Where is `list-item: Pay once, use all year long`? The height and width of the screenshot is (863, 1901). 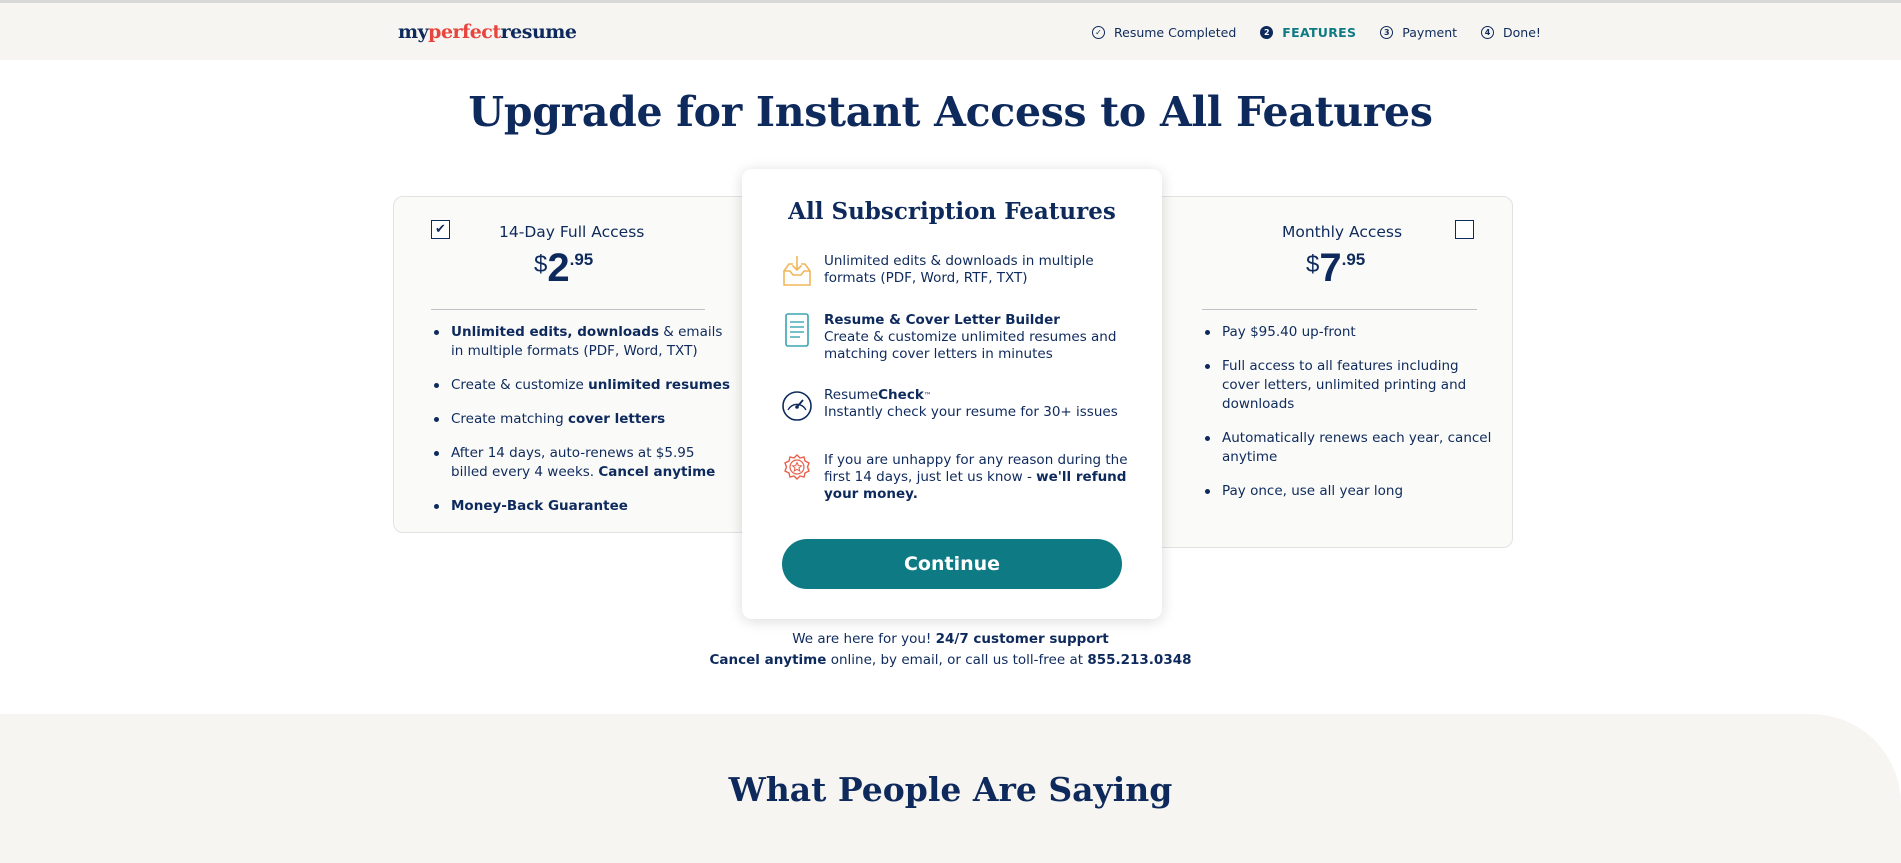 list-item: Pay once, use all year long is located at coordinates (1347, 491).